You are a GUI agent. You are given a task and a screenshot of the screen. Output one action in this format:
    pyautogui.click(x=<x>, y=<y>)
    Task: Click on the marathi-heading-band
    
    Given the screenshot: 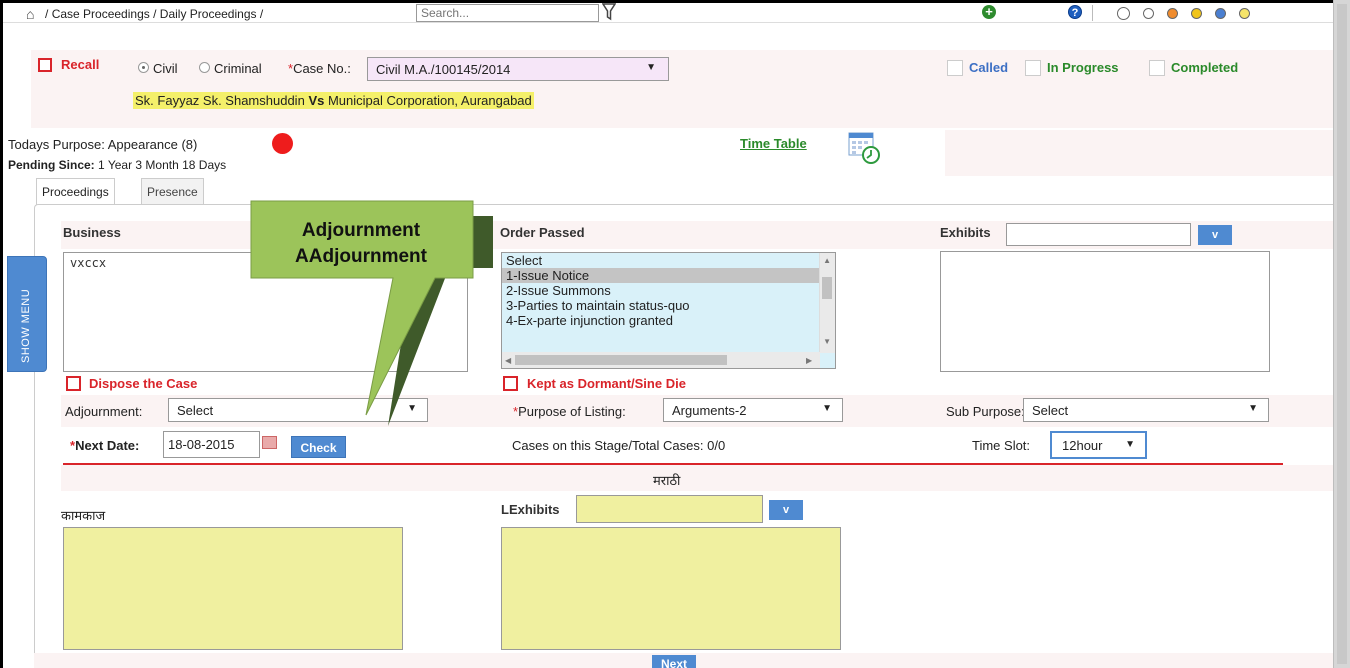 What is the action you would take?
    pyautogui.click(x=699, y=478)
    